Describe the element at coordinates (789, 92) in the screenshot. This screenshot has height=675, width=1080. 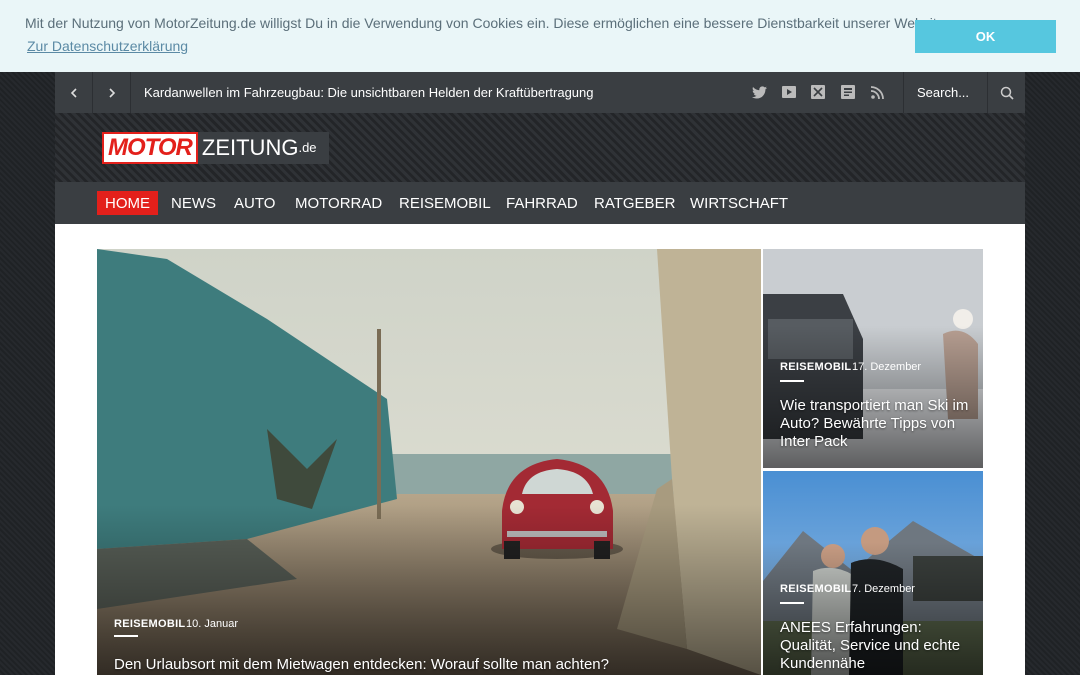
I see `youtube-icon` at that location.